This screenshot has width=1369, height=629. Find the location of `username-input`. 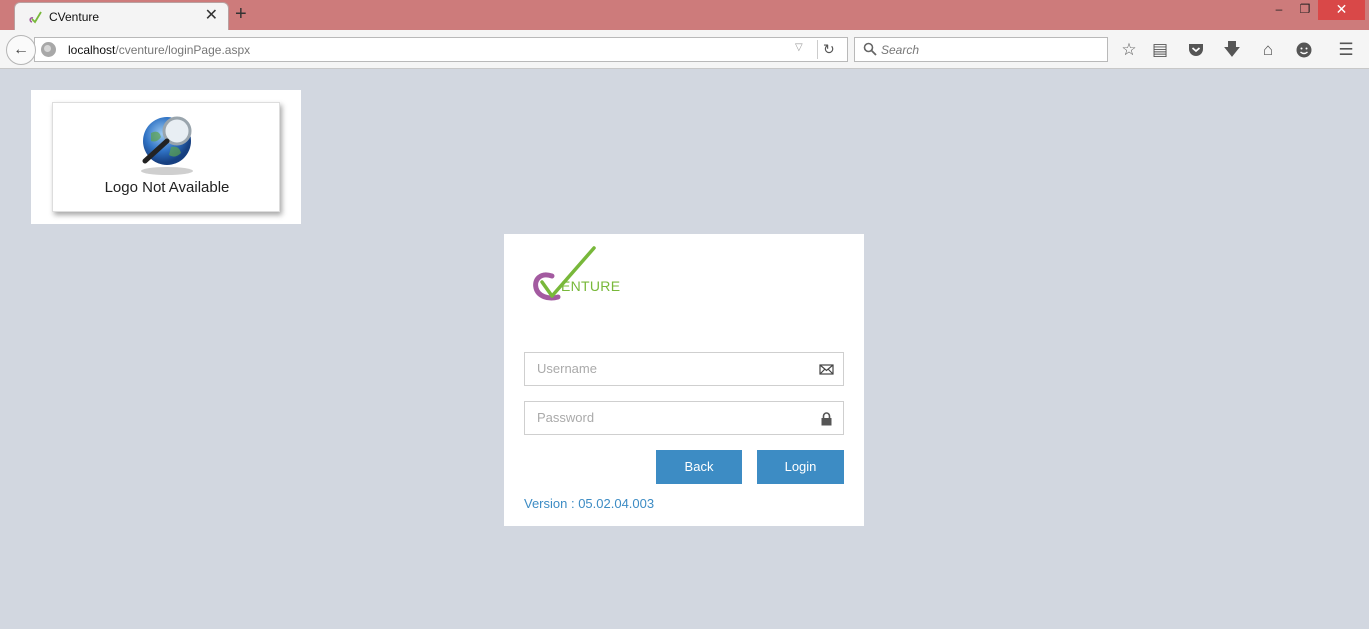

username-input is located at coordinates (672, 368).